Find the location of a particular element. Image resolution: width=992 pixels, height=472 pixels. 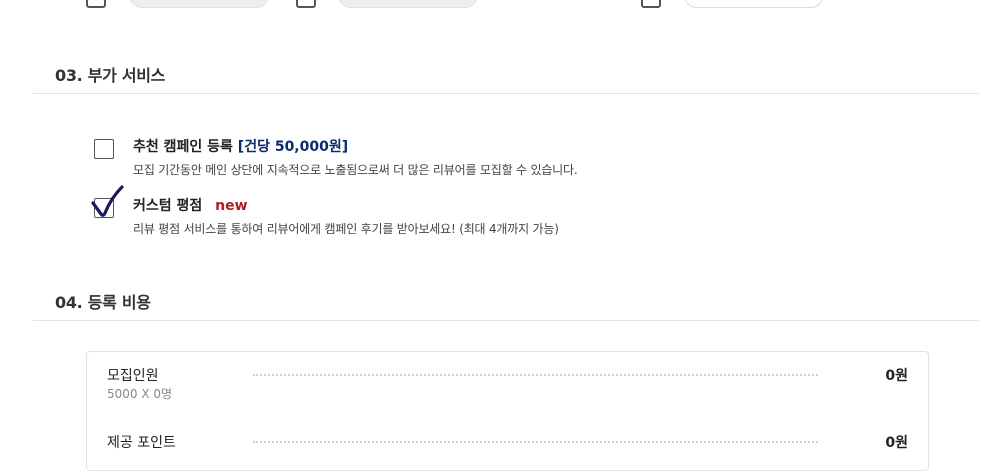

section-title-addons: 03. 부가 서비스 is located at coordinates (110, 75).